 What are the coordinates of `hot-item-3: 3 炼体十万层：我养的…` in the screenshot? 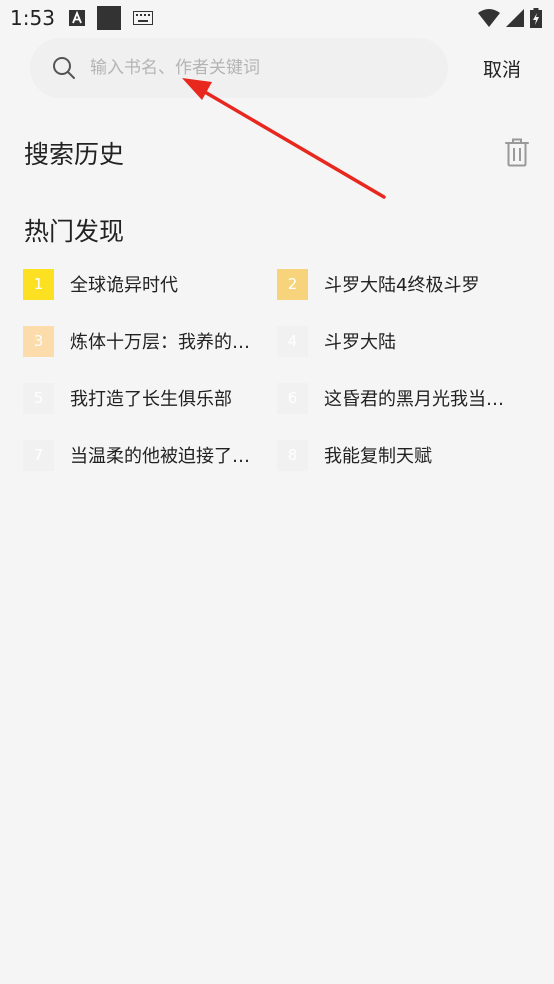 It's located at (150, 341).